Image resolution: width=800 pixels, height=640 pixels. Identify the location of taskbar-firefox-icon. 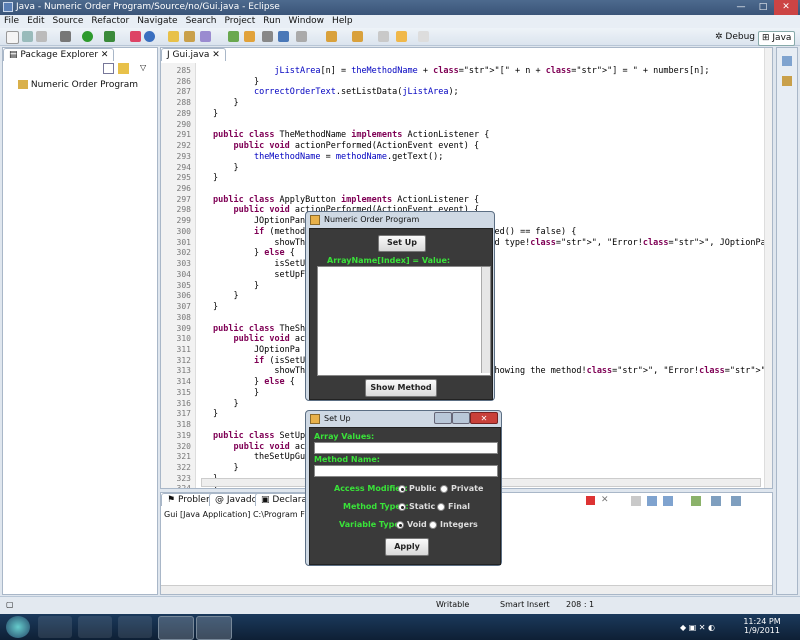
(135, 627).